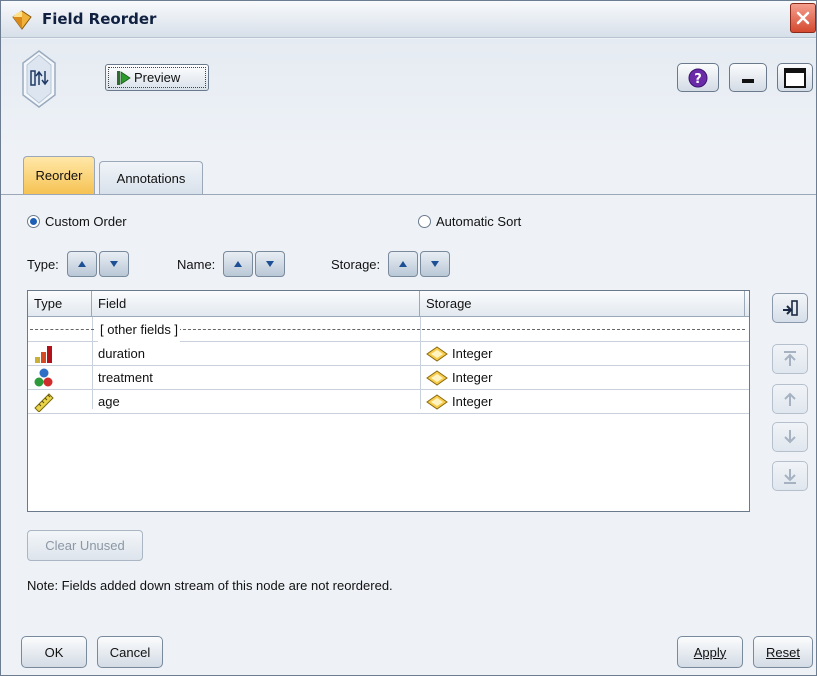  I want to click on name-sort-label: Name:, so click(196, 264).